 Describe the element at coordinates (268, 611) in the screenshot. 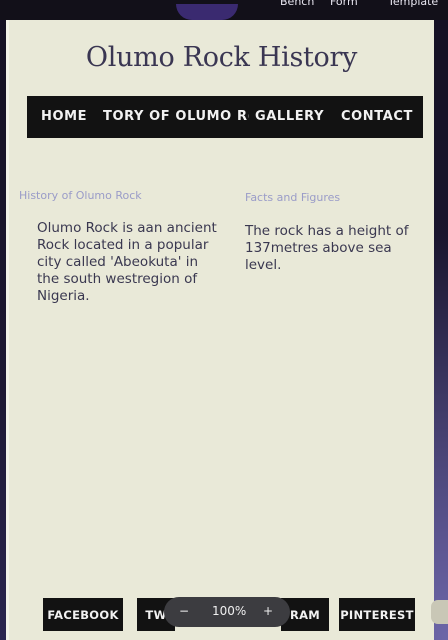

I see `zoom-in-button: +` at that location.